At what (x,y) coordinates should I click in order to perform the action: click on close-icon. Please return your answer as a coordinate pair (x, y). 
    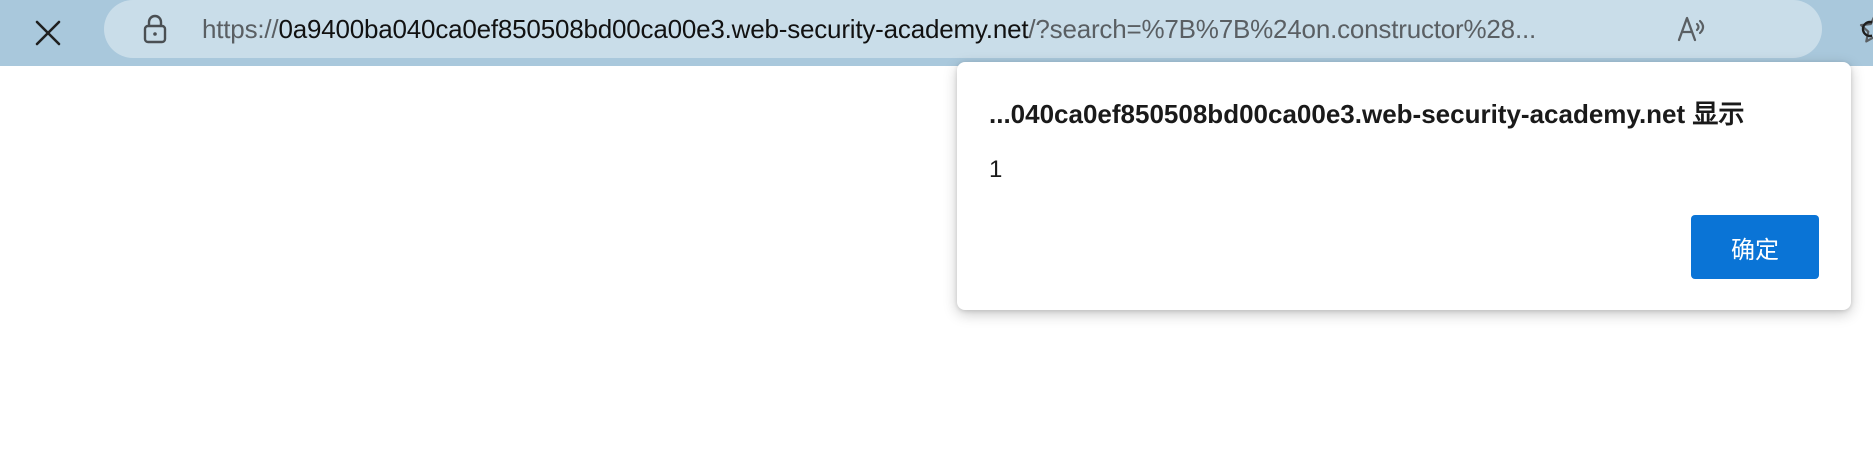
    Looking at the image, I should click on (48, 33).